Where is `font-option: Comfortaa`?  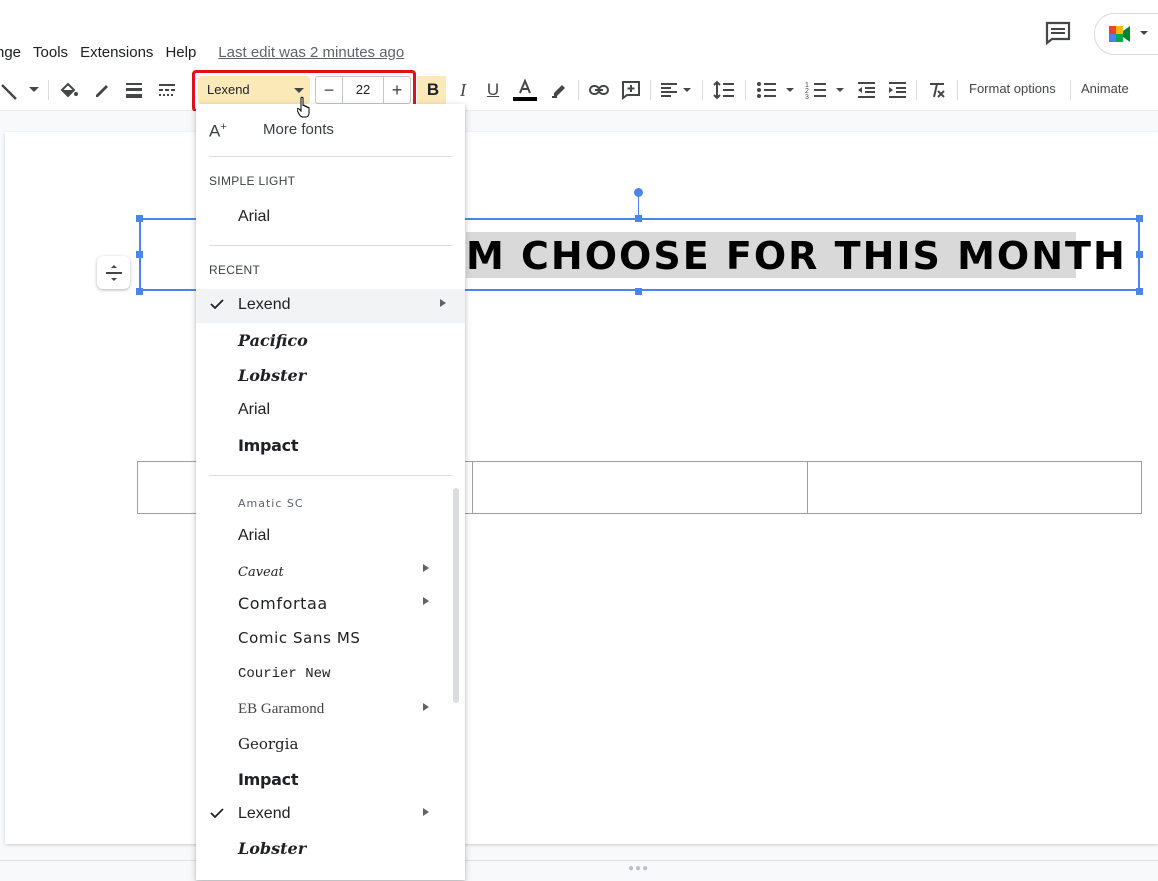
font-option: Comfortaa is located at coordinates (330, 604).